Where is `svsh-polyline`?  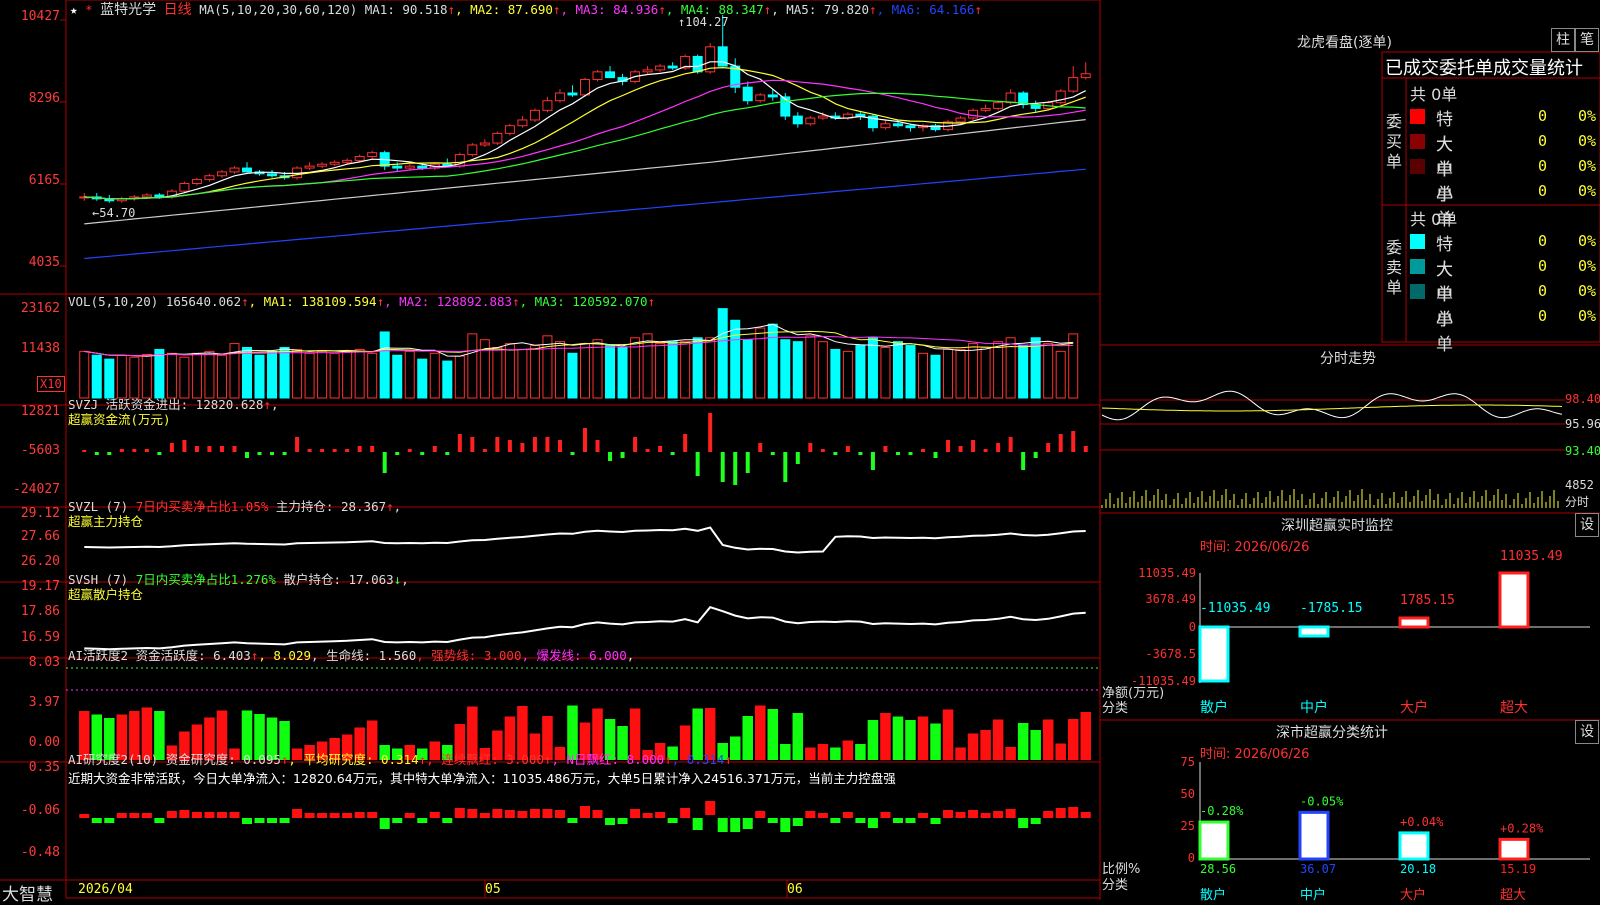 svsh-polyline is located at coordinates (585, 628).